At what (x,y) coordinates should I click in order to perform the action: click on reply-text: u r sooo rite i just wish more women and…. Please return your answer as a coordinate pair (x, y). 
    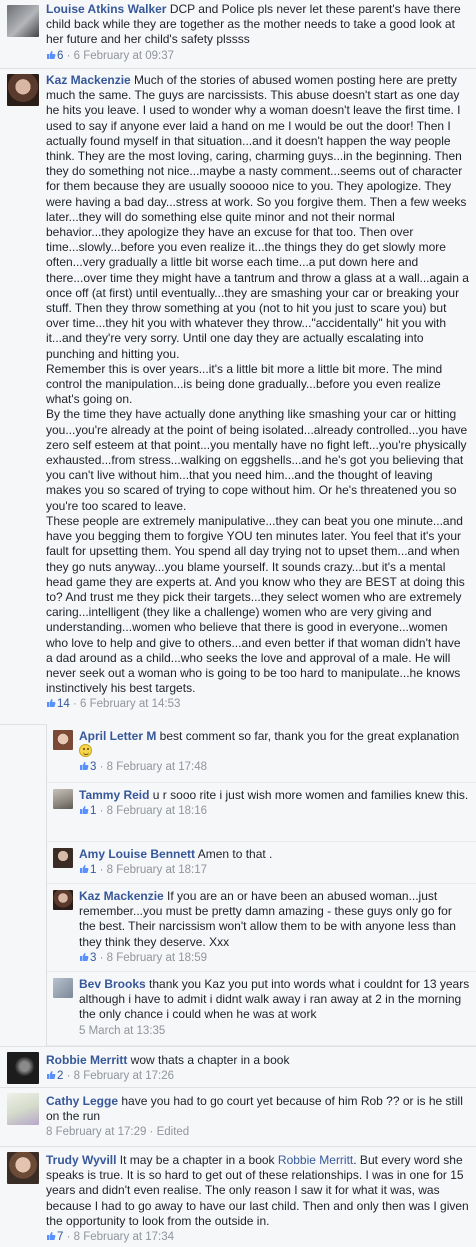
    Looking at the image, I should click on (309, 795).